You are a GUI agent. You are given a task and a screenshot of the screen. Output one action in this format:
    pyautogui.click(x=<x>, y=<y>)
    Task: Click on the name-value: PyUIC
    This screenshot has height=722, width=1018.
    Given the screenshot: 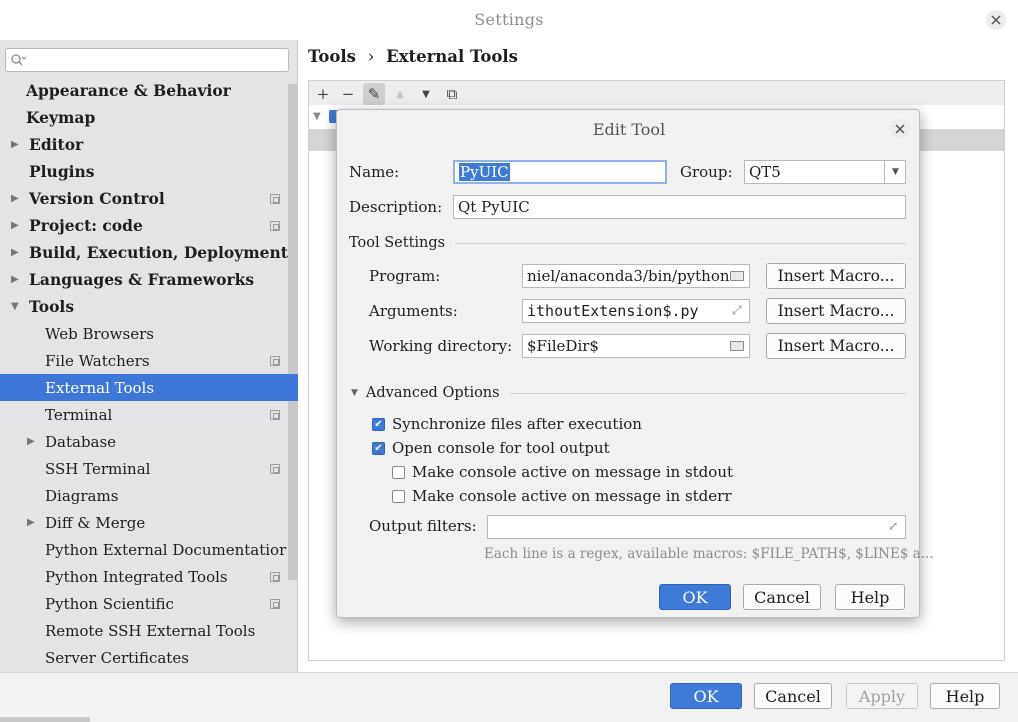 What is the action you would take?
    pyautogui.click(x=484, y=172)
    